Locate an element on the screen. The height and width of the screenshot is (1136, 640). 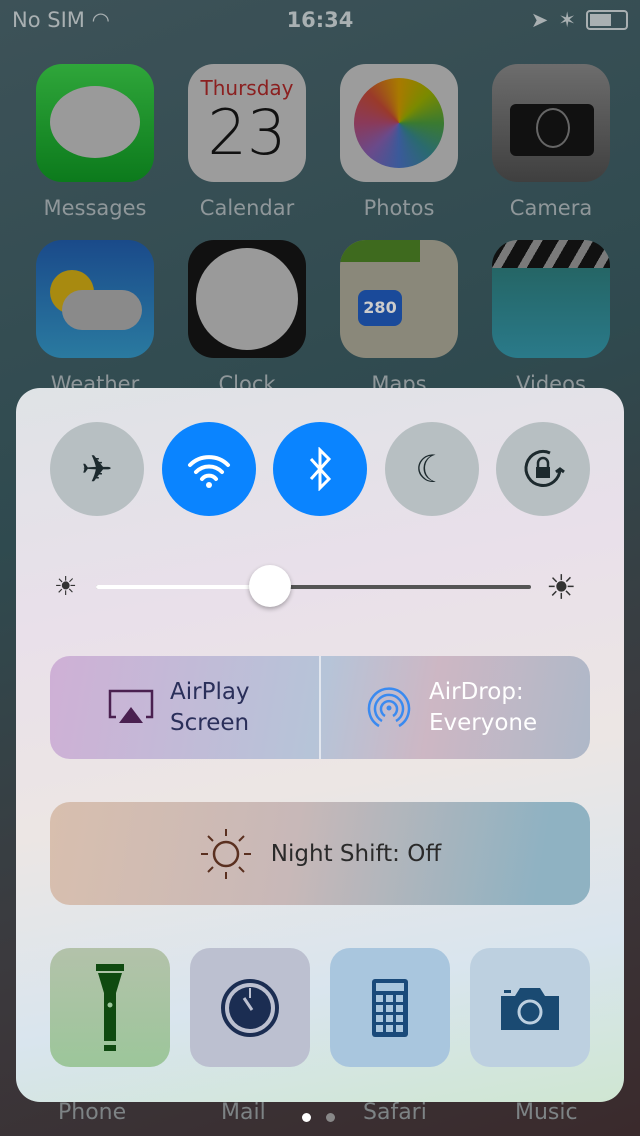
camera-button is located at coordinates (530, 1007).